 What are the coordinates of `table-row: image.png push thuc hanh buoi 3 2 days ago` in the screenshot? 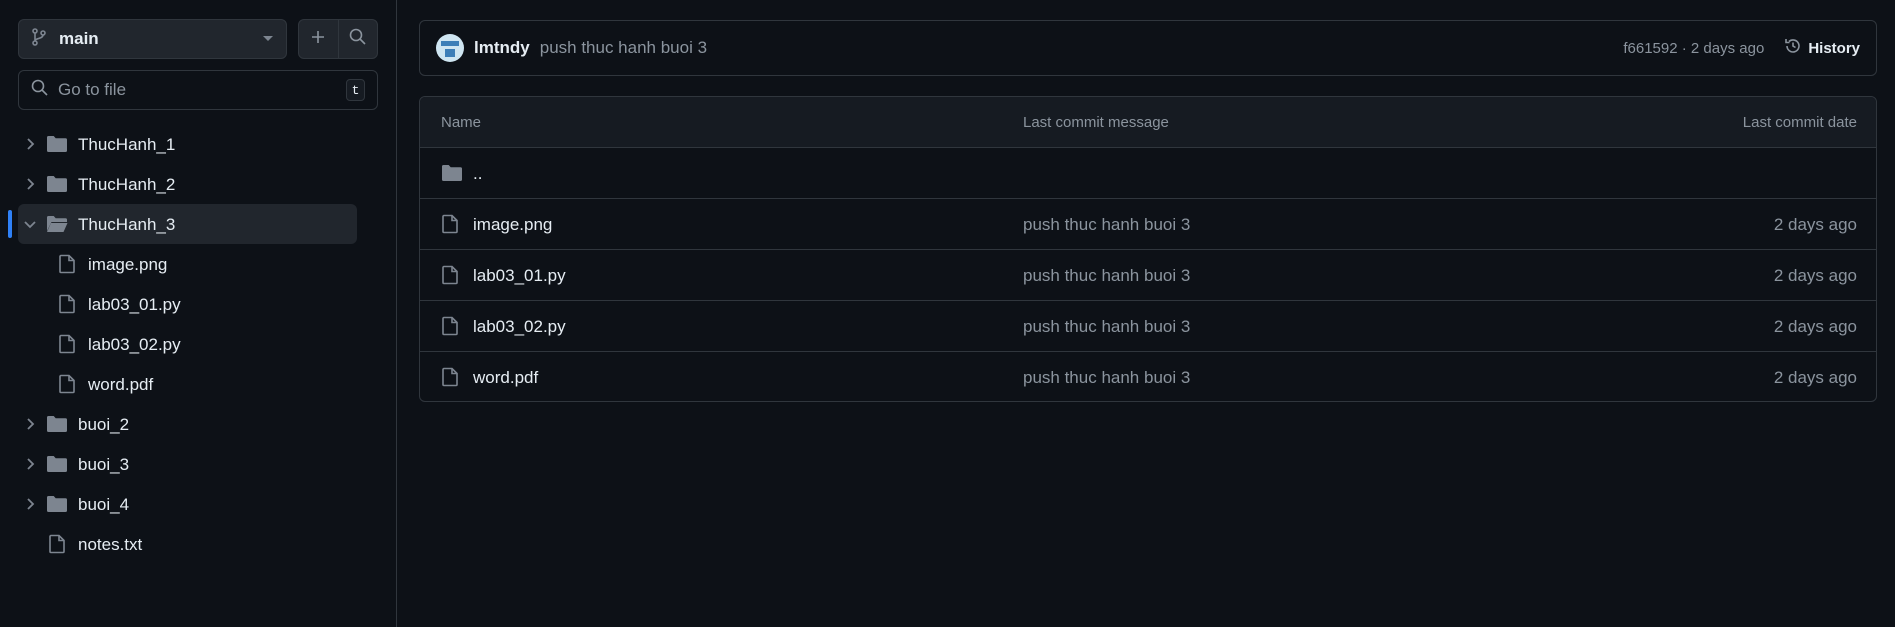 It's located at (1148, 224).